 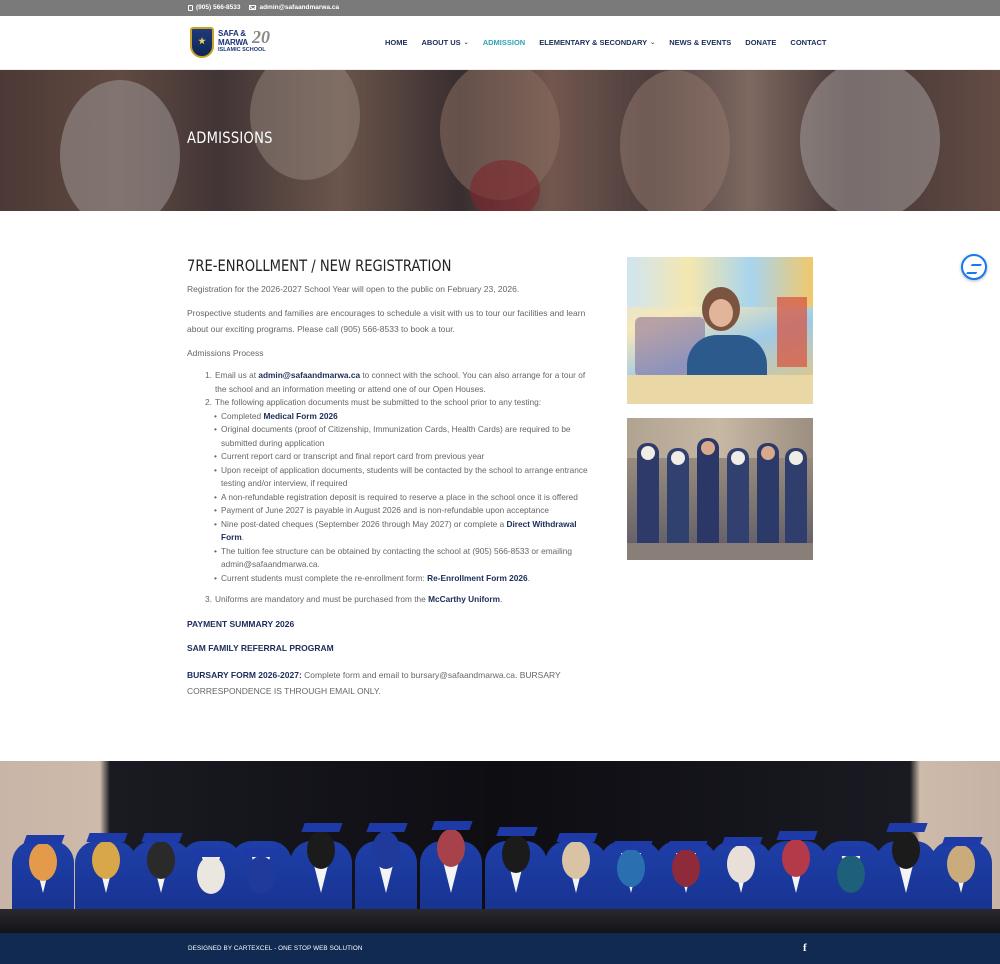 What do you see at coordinates (805, 948) in the screenshot?
I see `facebook-icon: f` at bounding box center [805, 948].